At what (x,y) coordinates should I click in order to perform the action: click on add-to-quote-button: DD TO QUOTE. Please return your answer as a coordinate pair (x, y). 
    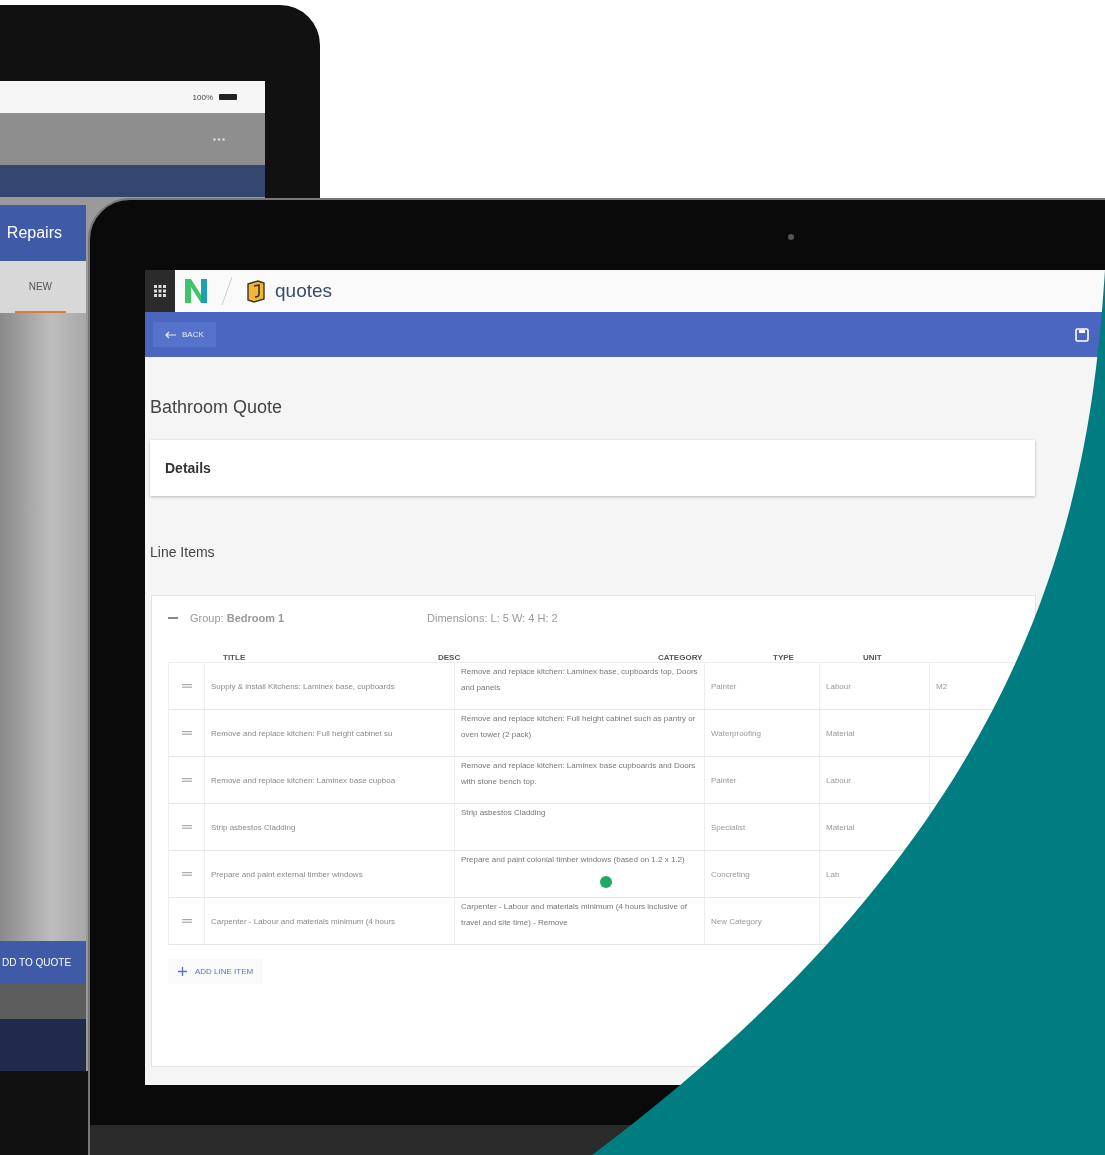
    Looking at the image, I should click on (43, 962).